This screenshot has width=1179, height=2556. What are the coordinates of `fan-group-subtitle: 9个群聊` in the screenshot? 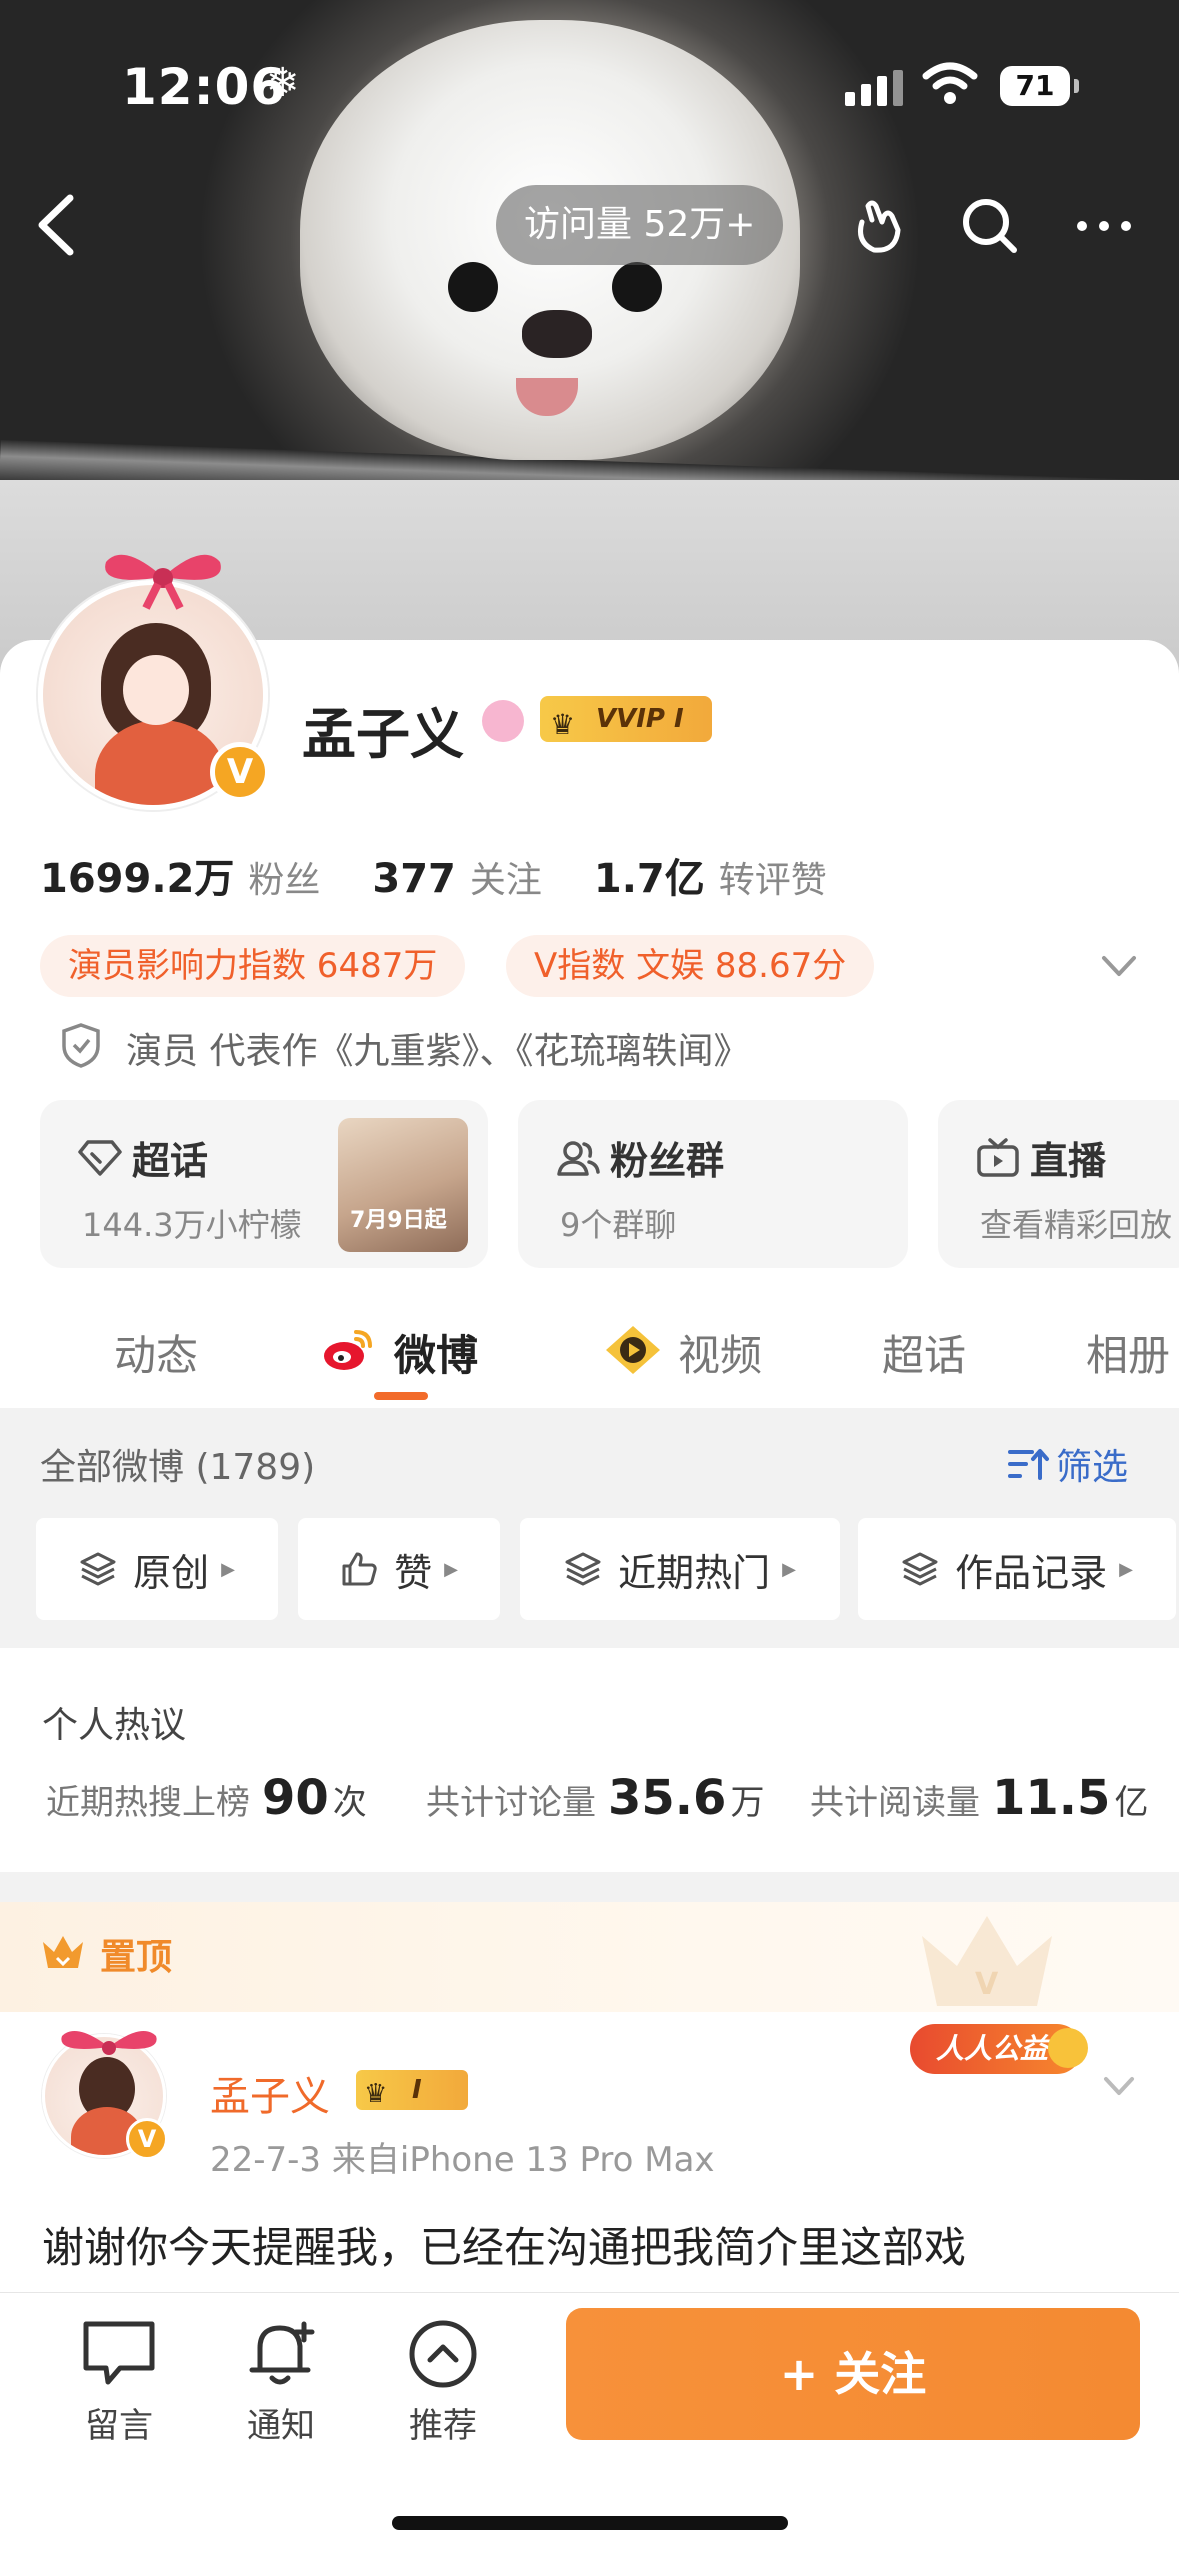 It's located at (618, 1225).